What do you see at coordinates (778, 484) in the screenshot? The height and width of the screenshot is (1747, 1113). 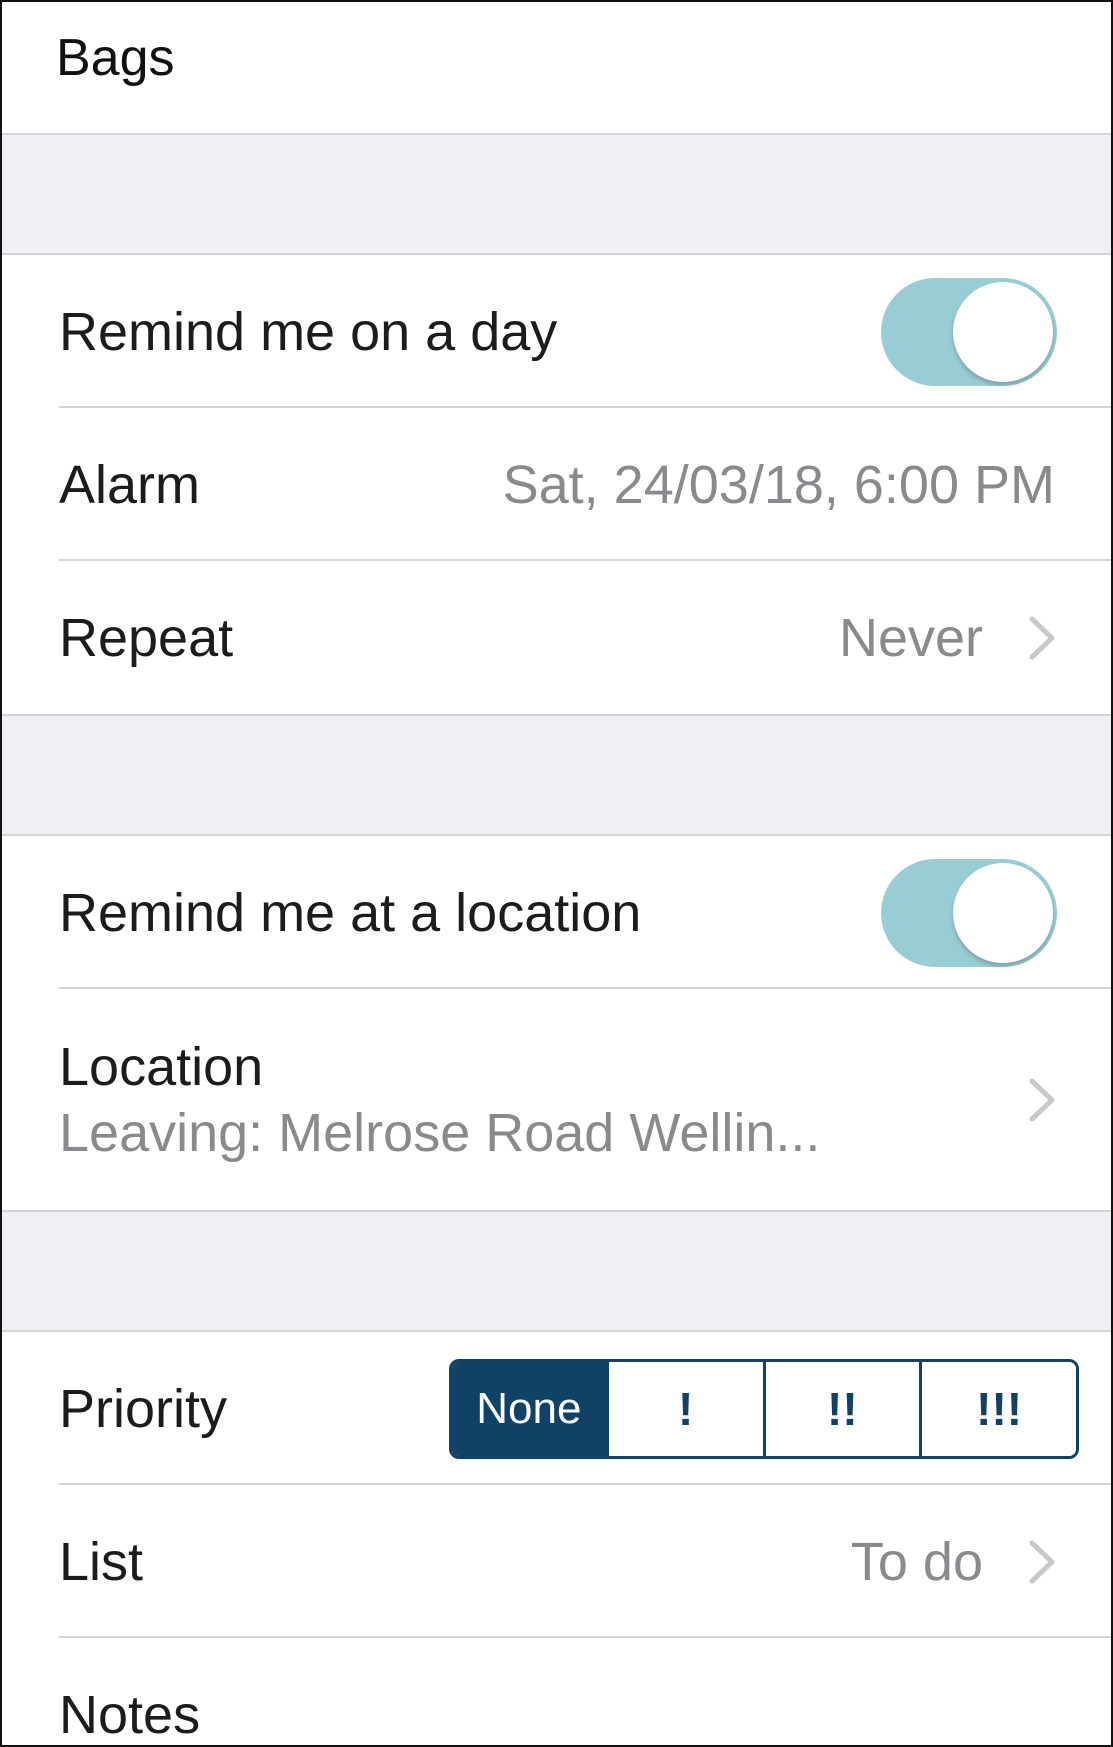 I see `alarm-value: Sat, 24/03/18, 6:00 PM` at bounding box center [778, 484].